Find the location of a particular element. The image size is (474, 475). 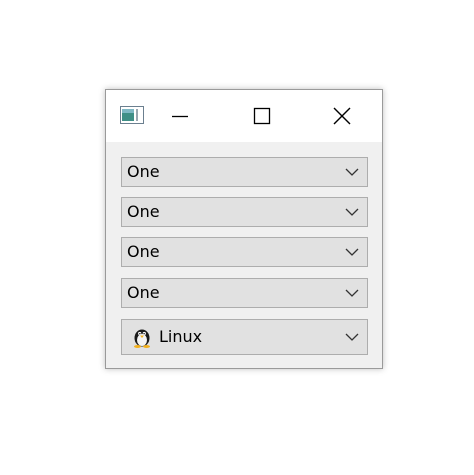

combo-box-3: One is located at coordinates (244, 252).